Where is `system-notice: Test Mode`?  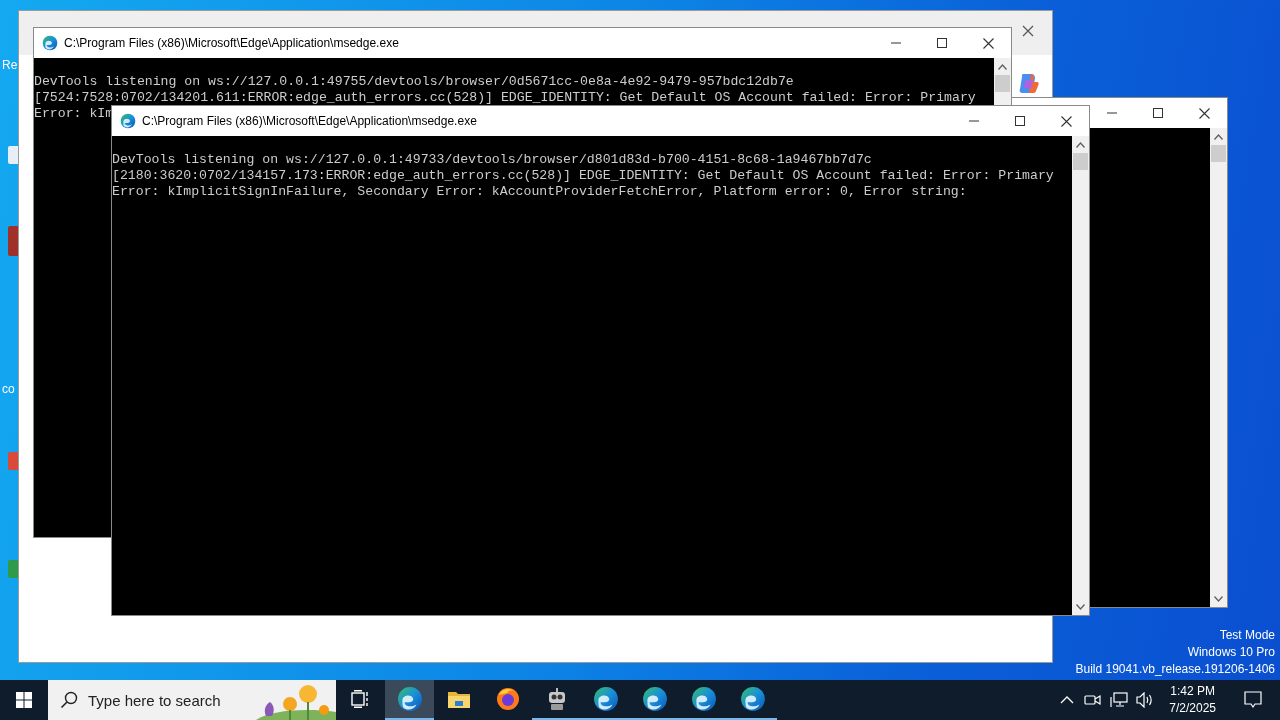 system-notice: Test Mode is located at coordinates (1247, 635).